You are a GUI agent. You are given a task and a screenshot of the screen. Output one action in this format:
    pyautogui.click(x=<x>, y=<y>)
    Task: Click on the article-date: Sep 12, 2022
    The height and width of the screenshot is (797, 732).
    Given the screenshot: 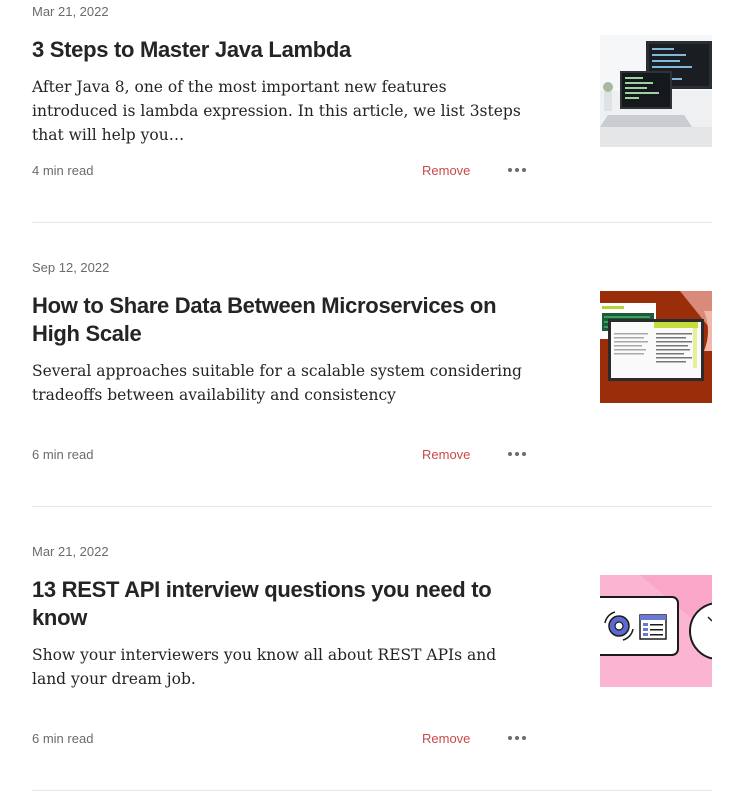 What is the action you would take?
    pyautogui.click(x=71, y=267)
    